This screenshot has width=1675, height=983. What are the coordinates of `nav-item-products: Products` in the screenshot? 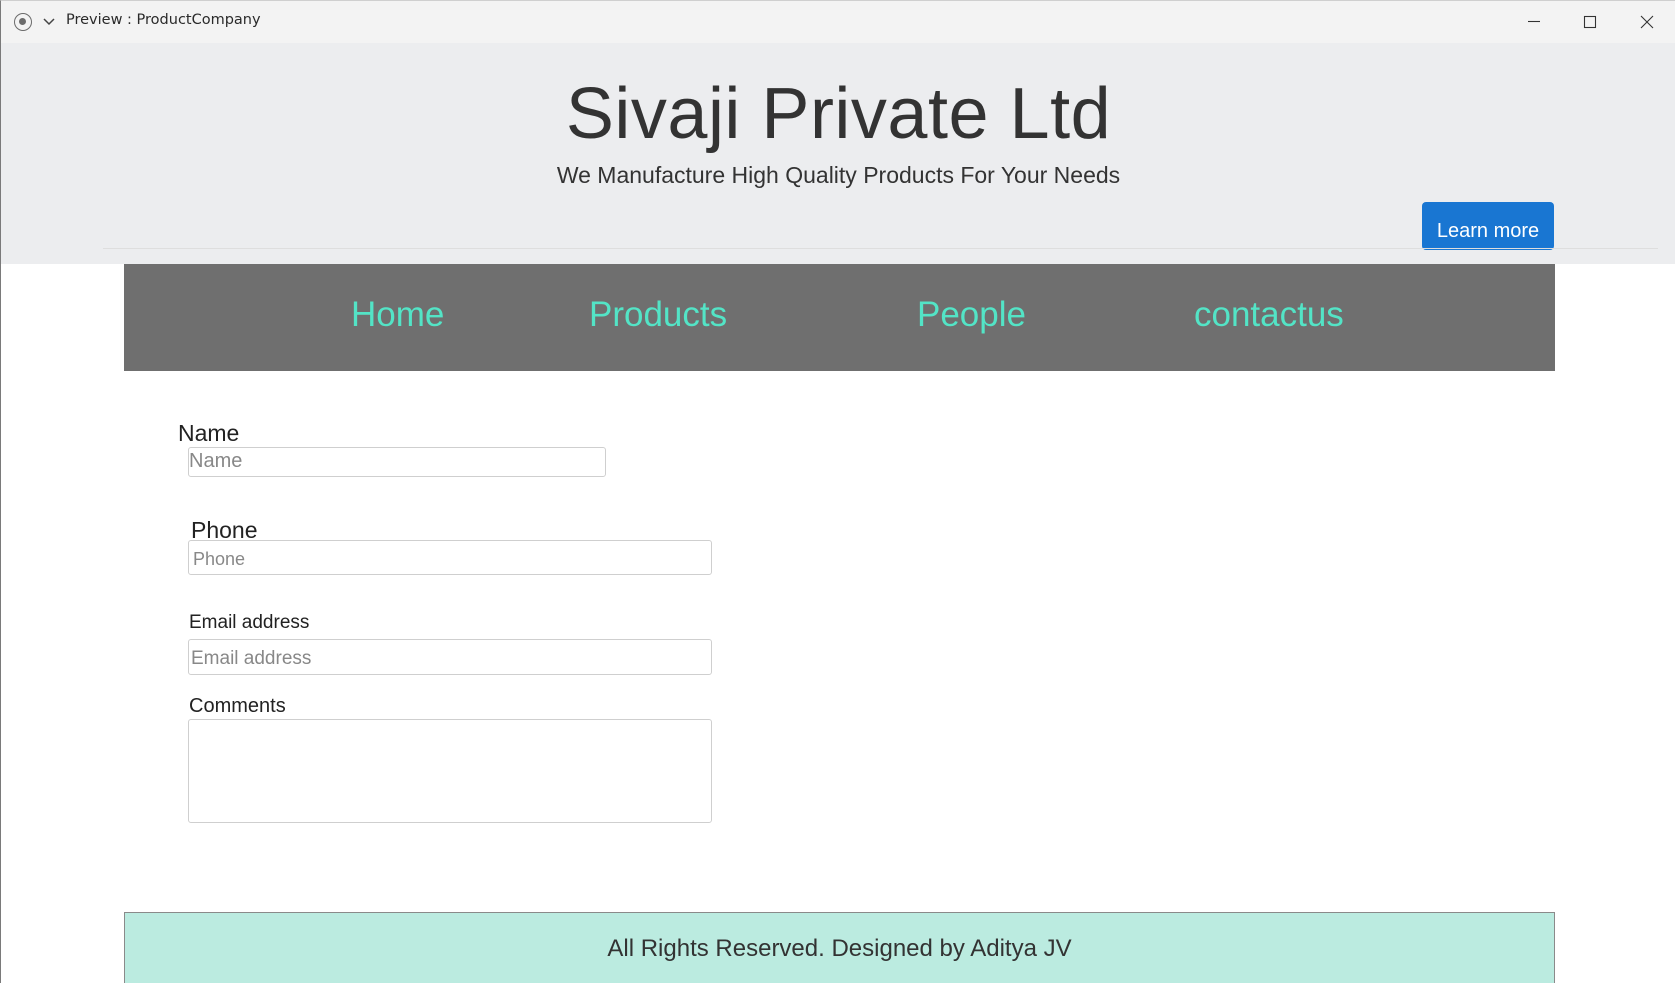 It's located at (658, 315).